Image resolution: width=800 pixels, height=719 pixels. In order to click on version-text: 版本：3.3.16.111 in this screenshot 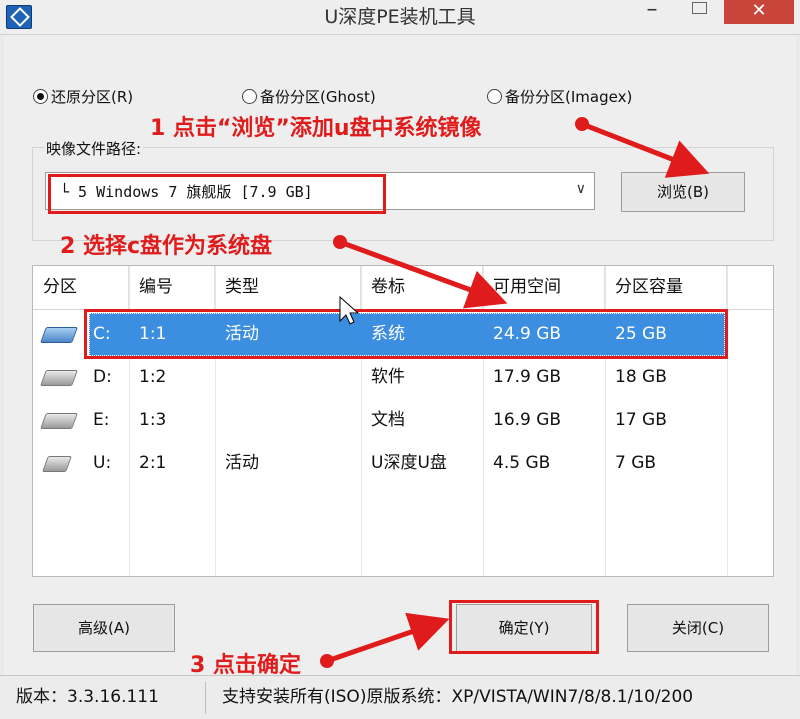, I will do `click(87, 697)`.